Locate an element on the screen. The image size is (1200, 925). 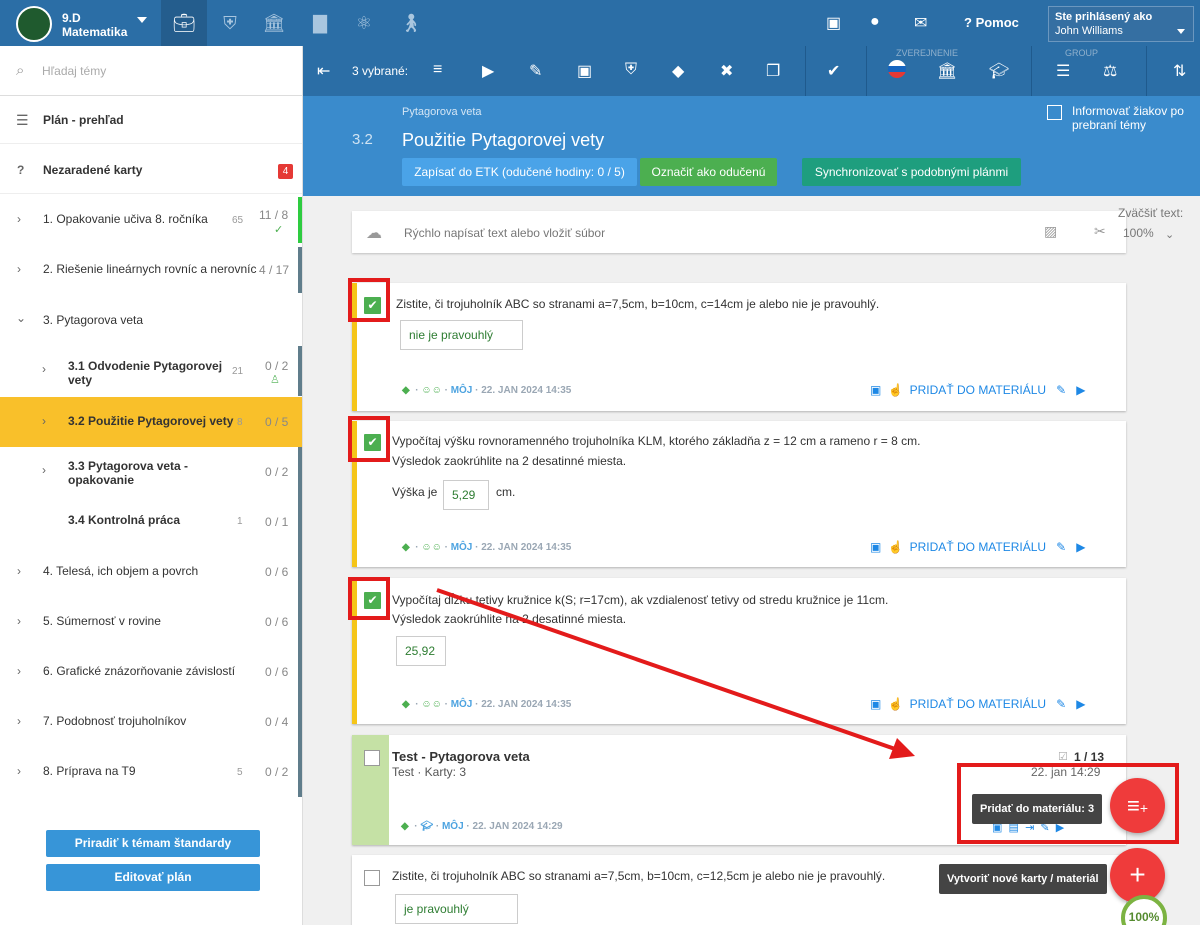
sidebar-item-plan: ☰ Plán - prehľad is located at coordinates (151, 121).